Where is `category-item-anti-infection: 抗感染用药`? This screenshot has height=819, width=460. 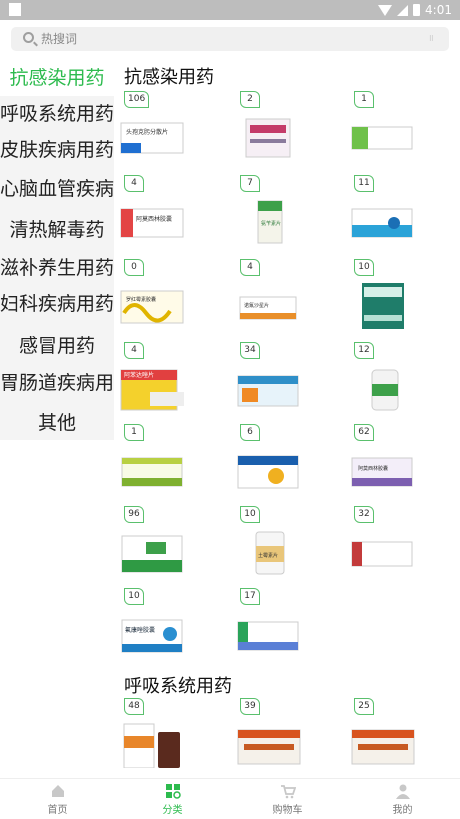 category-item-anti-infection: 抗感染用药 is located at coordinates (57, 78).